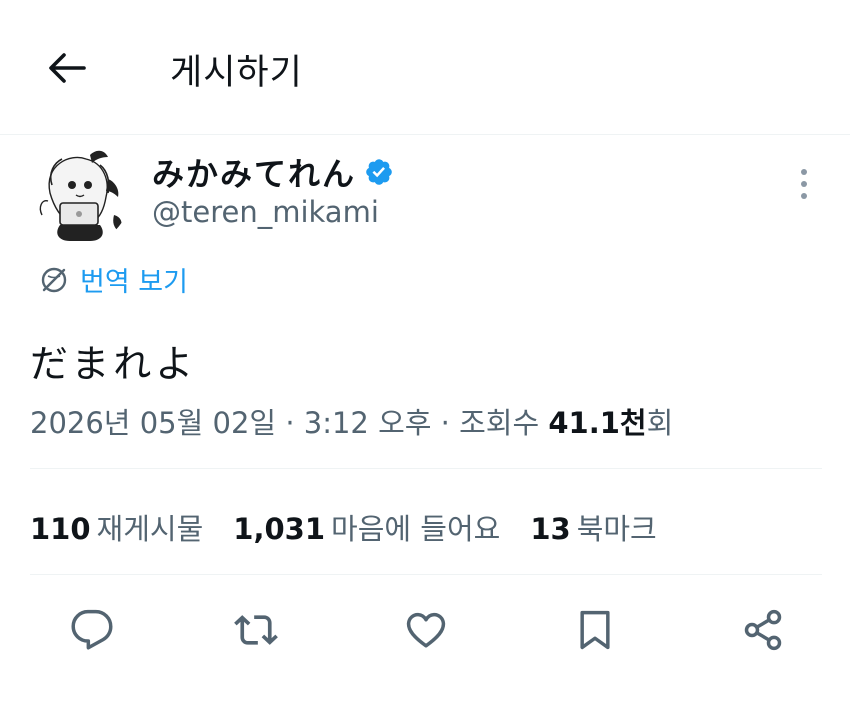 This screenshot has width=850, height=724. I want to click on views-count: 41.1천, so click(597, 423).